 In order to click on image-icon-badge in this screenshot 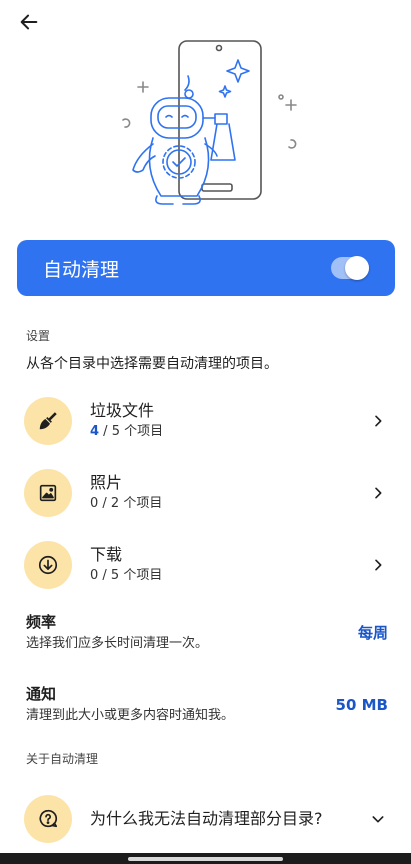, I will do `click(48, 493)`.